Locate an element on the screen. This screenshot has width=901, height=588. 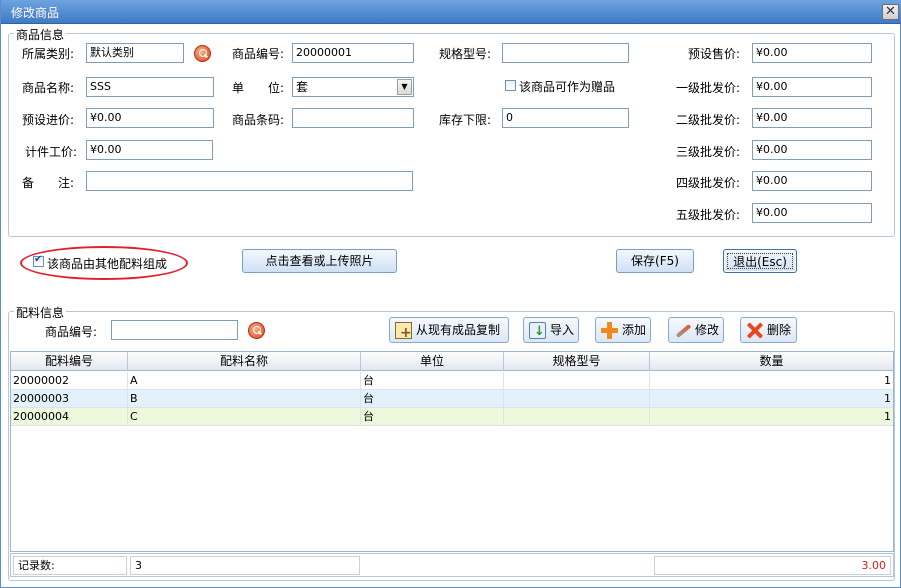
price-field-1: ¥0.00 is located at coordinates (812, 87).